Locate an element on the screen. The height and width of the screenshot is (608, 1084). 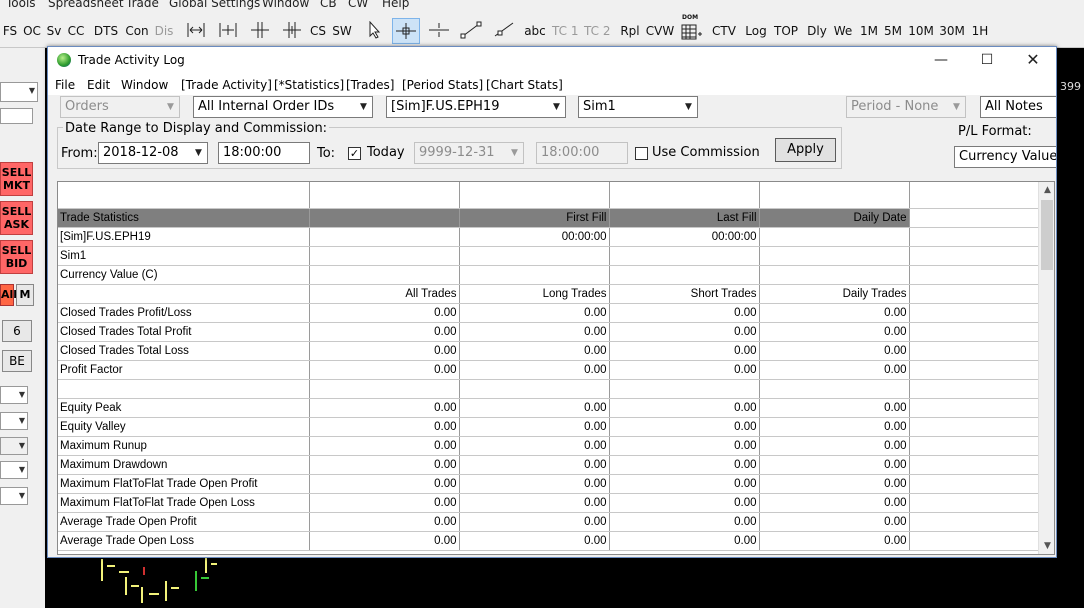
rpl-button: Rpl is located at coordinates (630, 31).